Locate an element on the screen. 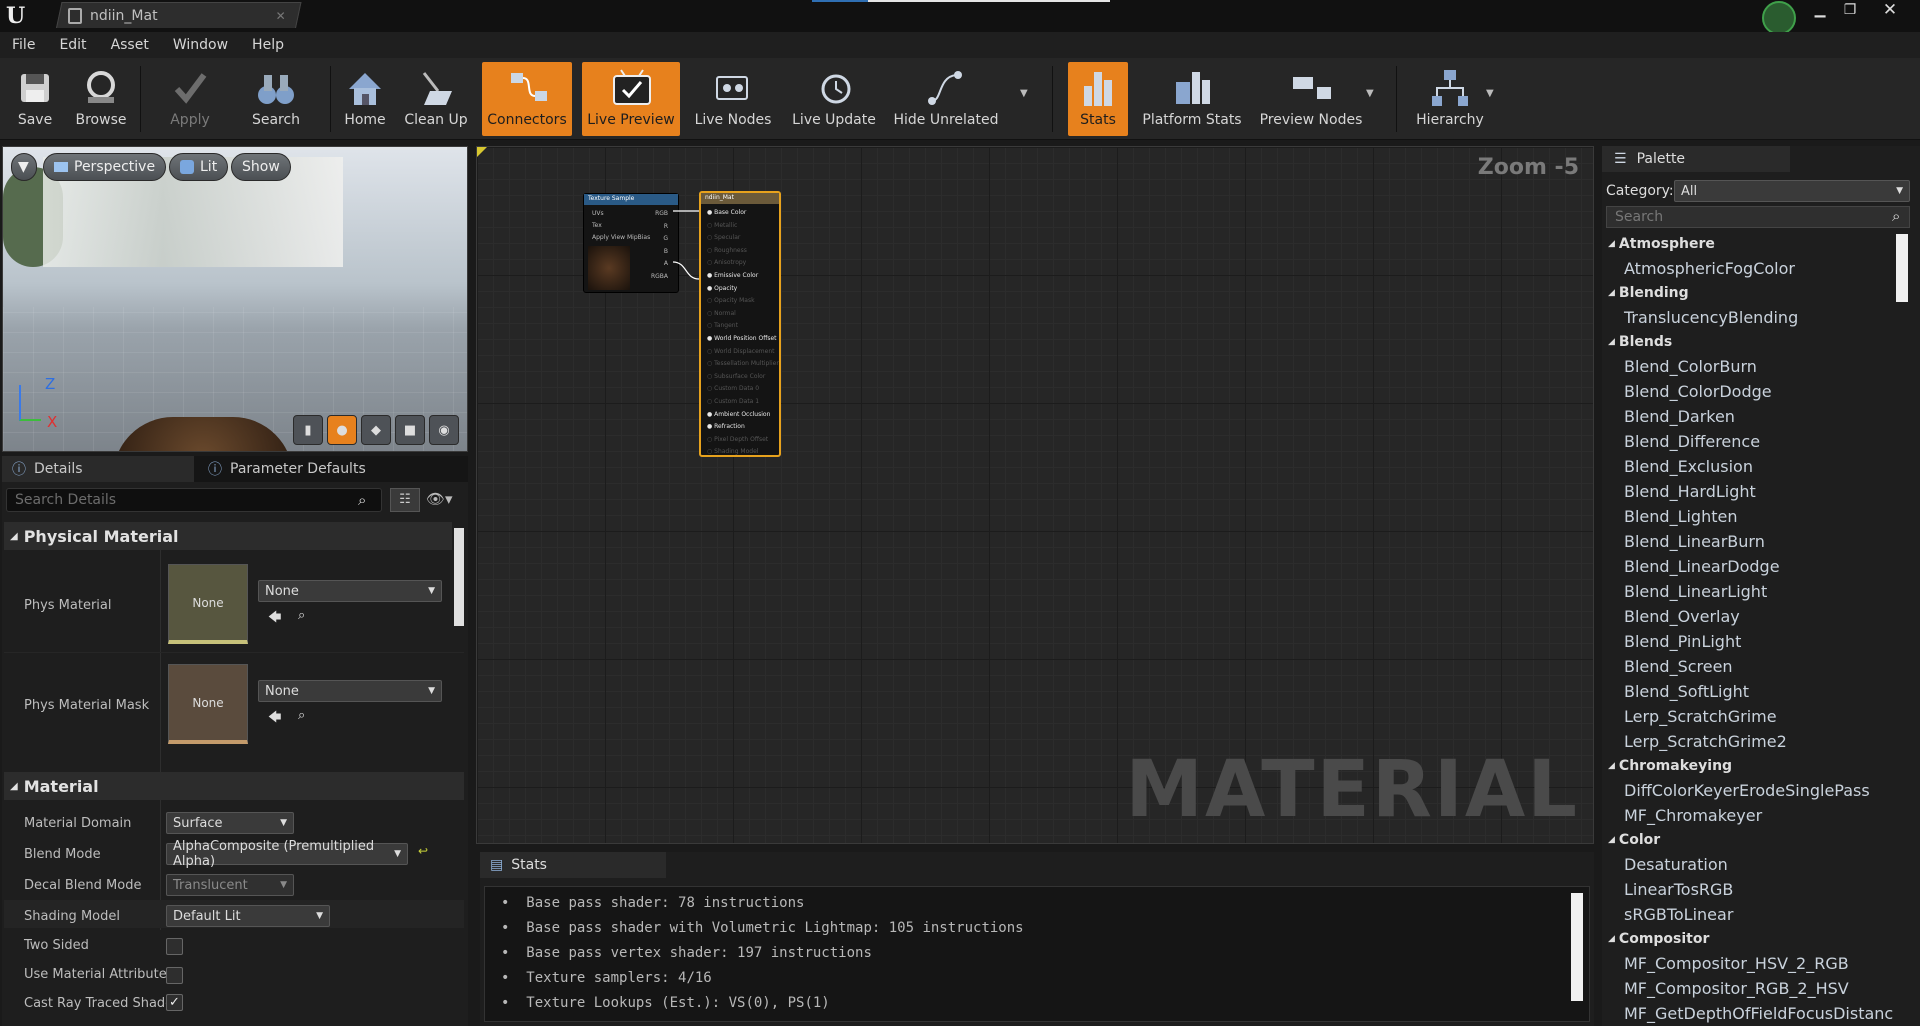  material-pin: ○ Metallic is located at coordinates (743, 226).